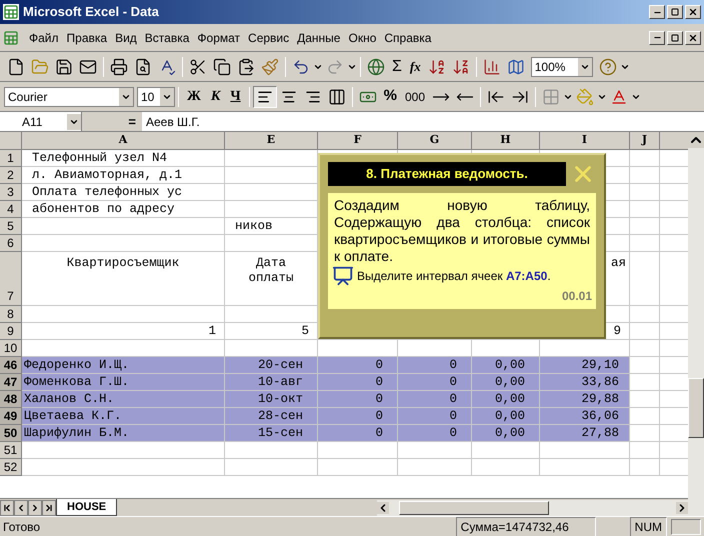  Describe the element at coordinates (585, 365) in the screenshot. I see `table-cell: 29,10` at that location.